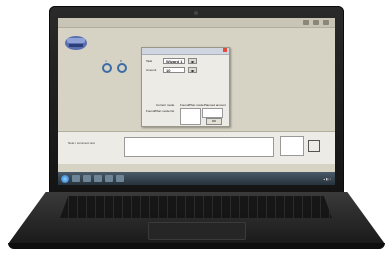 The width and height of the screenshot is (392, 264). Describe the element at coordinates (81, 143) in the screenshot. I see `panel-label: Note / comment text` at that location.